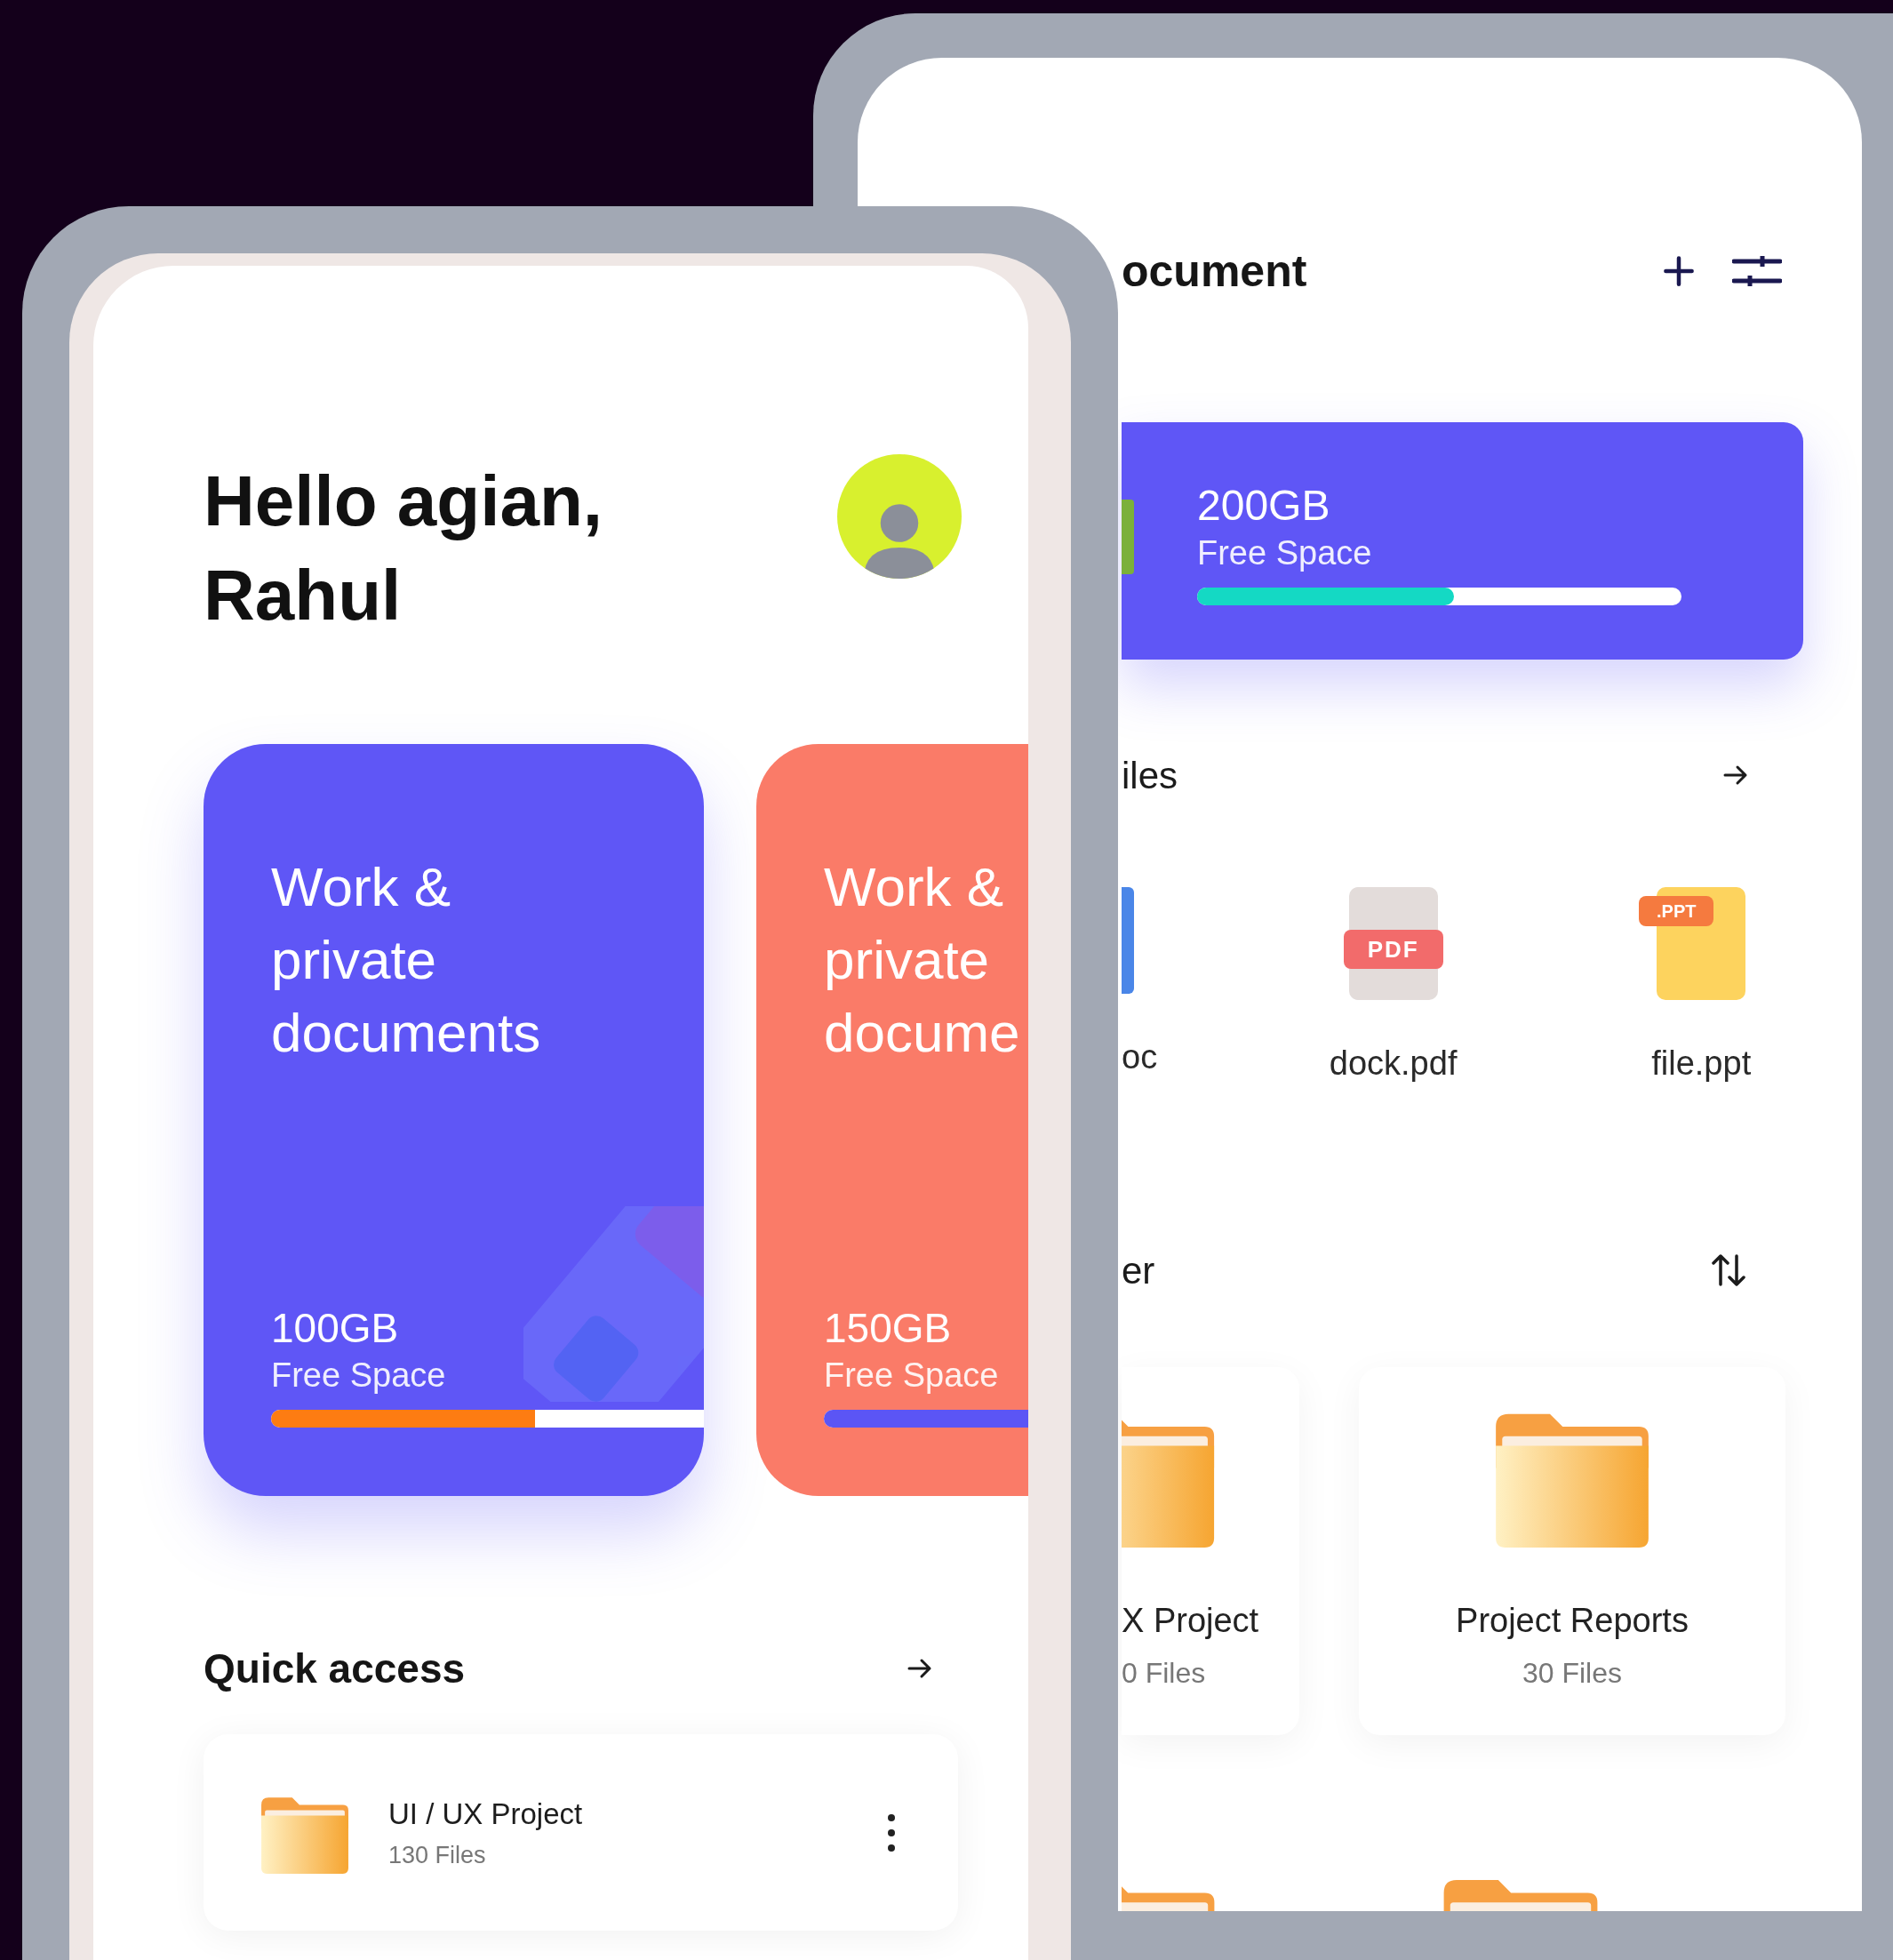  Describe the element at coordinates (1676, 911) in the screenshot. I see `ppt-badge: .PPT` at that location.